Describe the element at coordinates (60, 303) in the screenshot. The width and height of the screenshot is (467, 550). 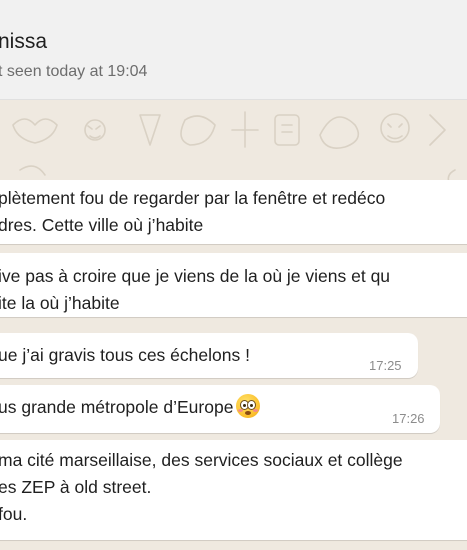
I see `message-text-line: ite la où j’habite` at that location.